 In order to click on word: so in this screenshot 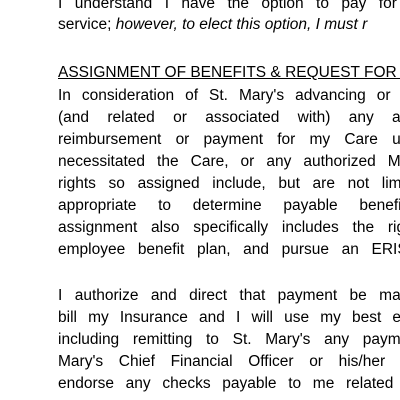, I will do `click(116, 183)`.